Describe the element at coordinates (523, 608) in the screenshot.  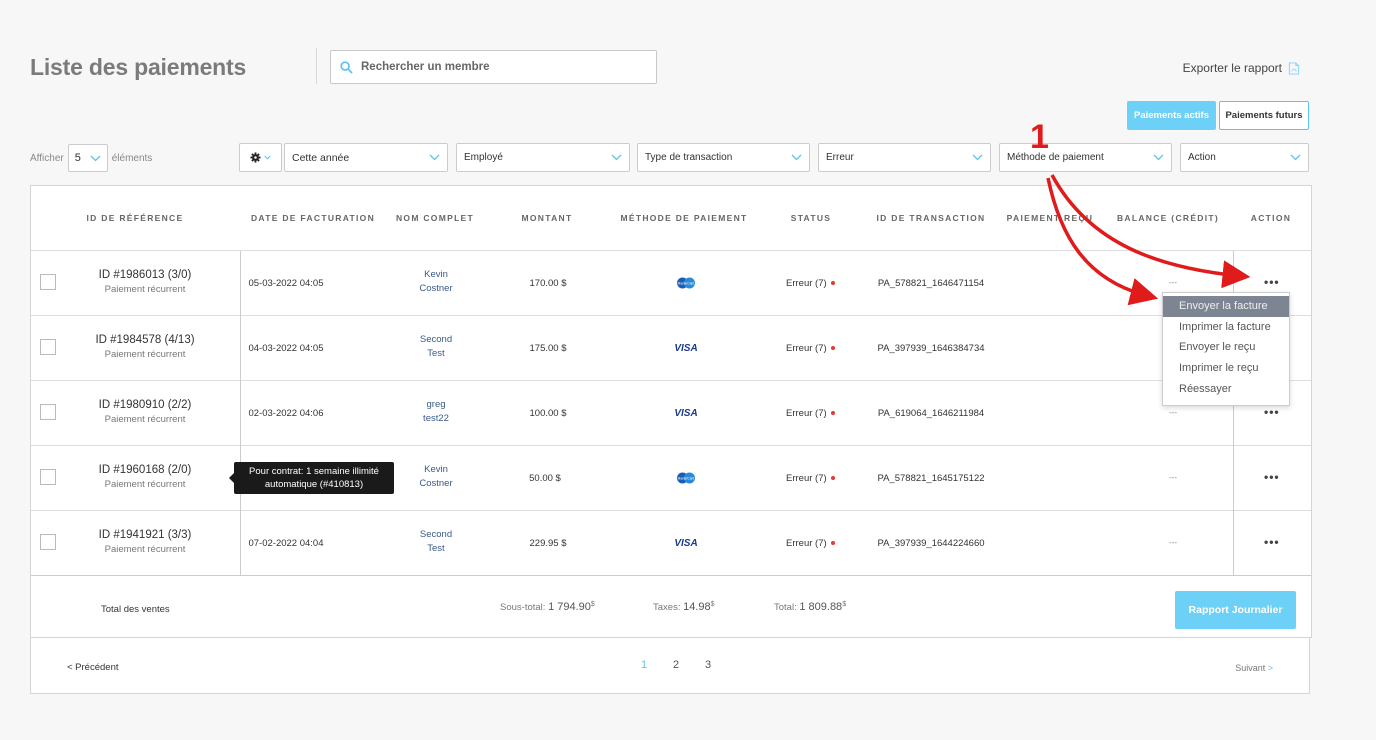
I see `subtotal-label: Sous-total:` at that location.